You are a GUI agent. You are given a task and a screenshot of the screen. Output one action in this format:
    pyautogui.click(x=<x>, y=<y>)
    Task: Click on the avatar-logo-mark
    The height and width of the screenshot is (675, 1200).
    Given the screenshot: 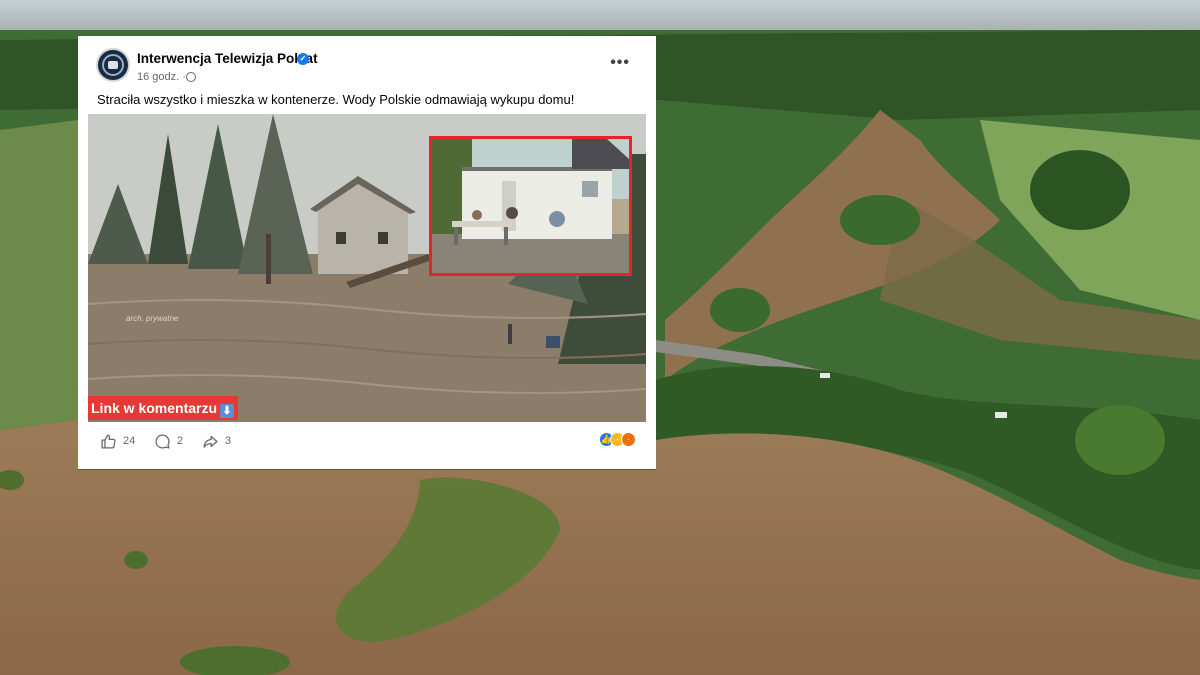 What is the action you would take?
    pyautogui.click(x=113, y=65)
    